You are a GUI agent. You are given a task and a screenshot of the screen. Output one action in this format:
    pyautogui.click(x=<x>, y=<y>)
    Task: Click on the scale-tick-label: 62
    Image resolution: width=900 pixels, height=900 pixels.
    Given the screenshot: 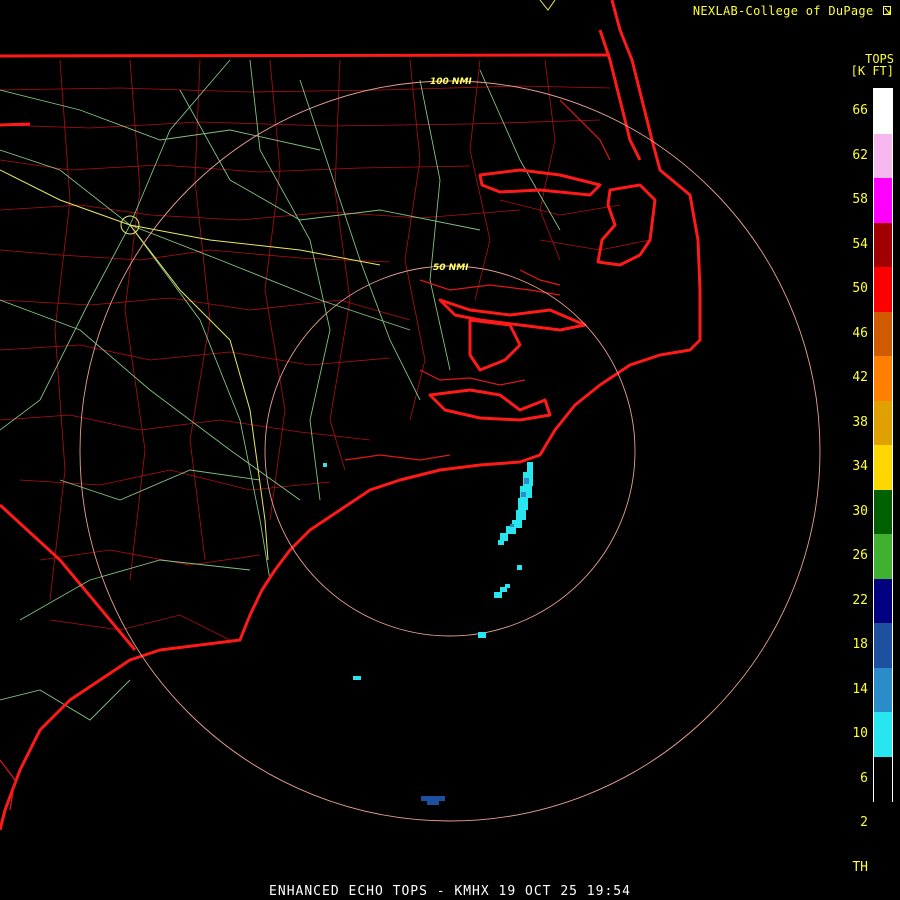 What is the action you would take?
    pyautogui.click(x=860, y=155)
    